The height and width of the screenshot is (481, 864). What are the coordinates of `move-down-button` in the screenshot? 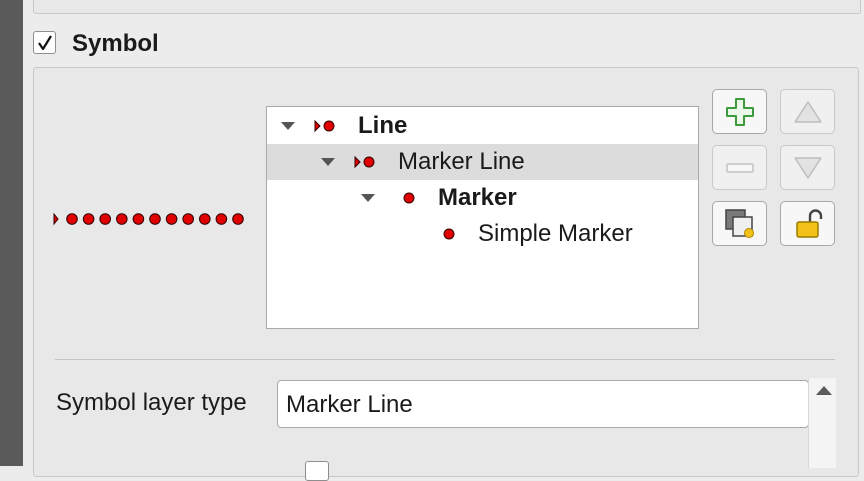 It's located at (807, 167).